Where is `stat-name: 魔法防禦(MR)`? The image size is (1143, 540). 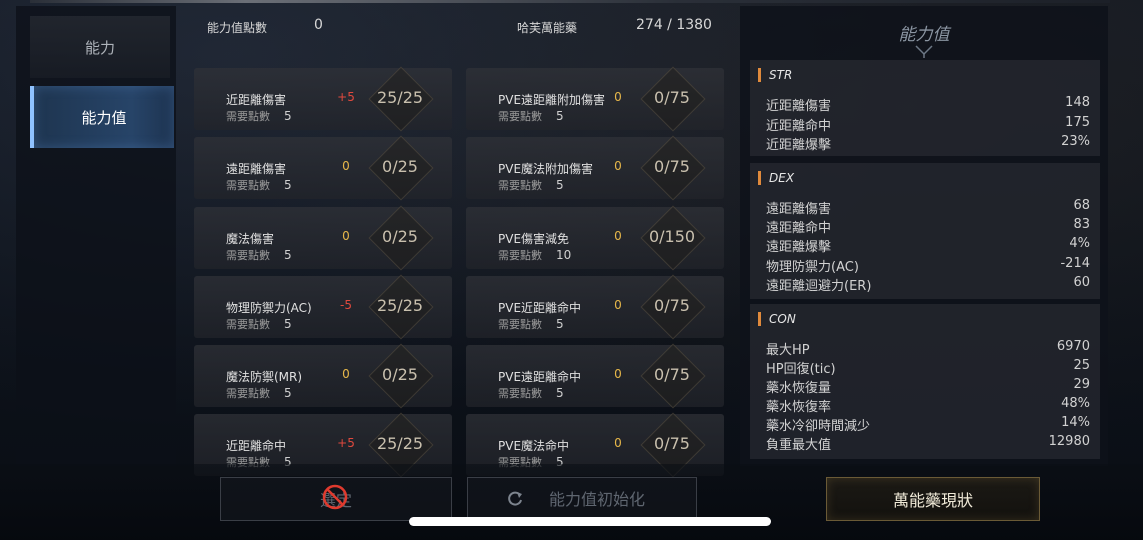
stat-name: 魔法防禦(MR) is located at coordinates (264, 377).